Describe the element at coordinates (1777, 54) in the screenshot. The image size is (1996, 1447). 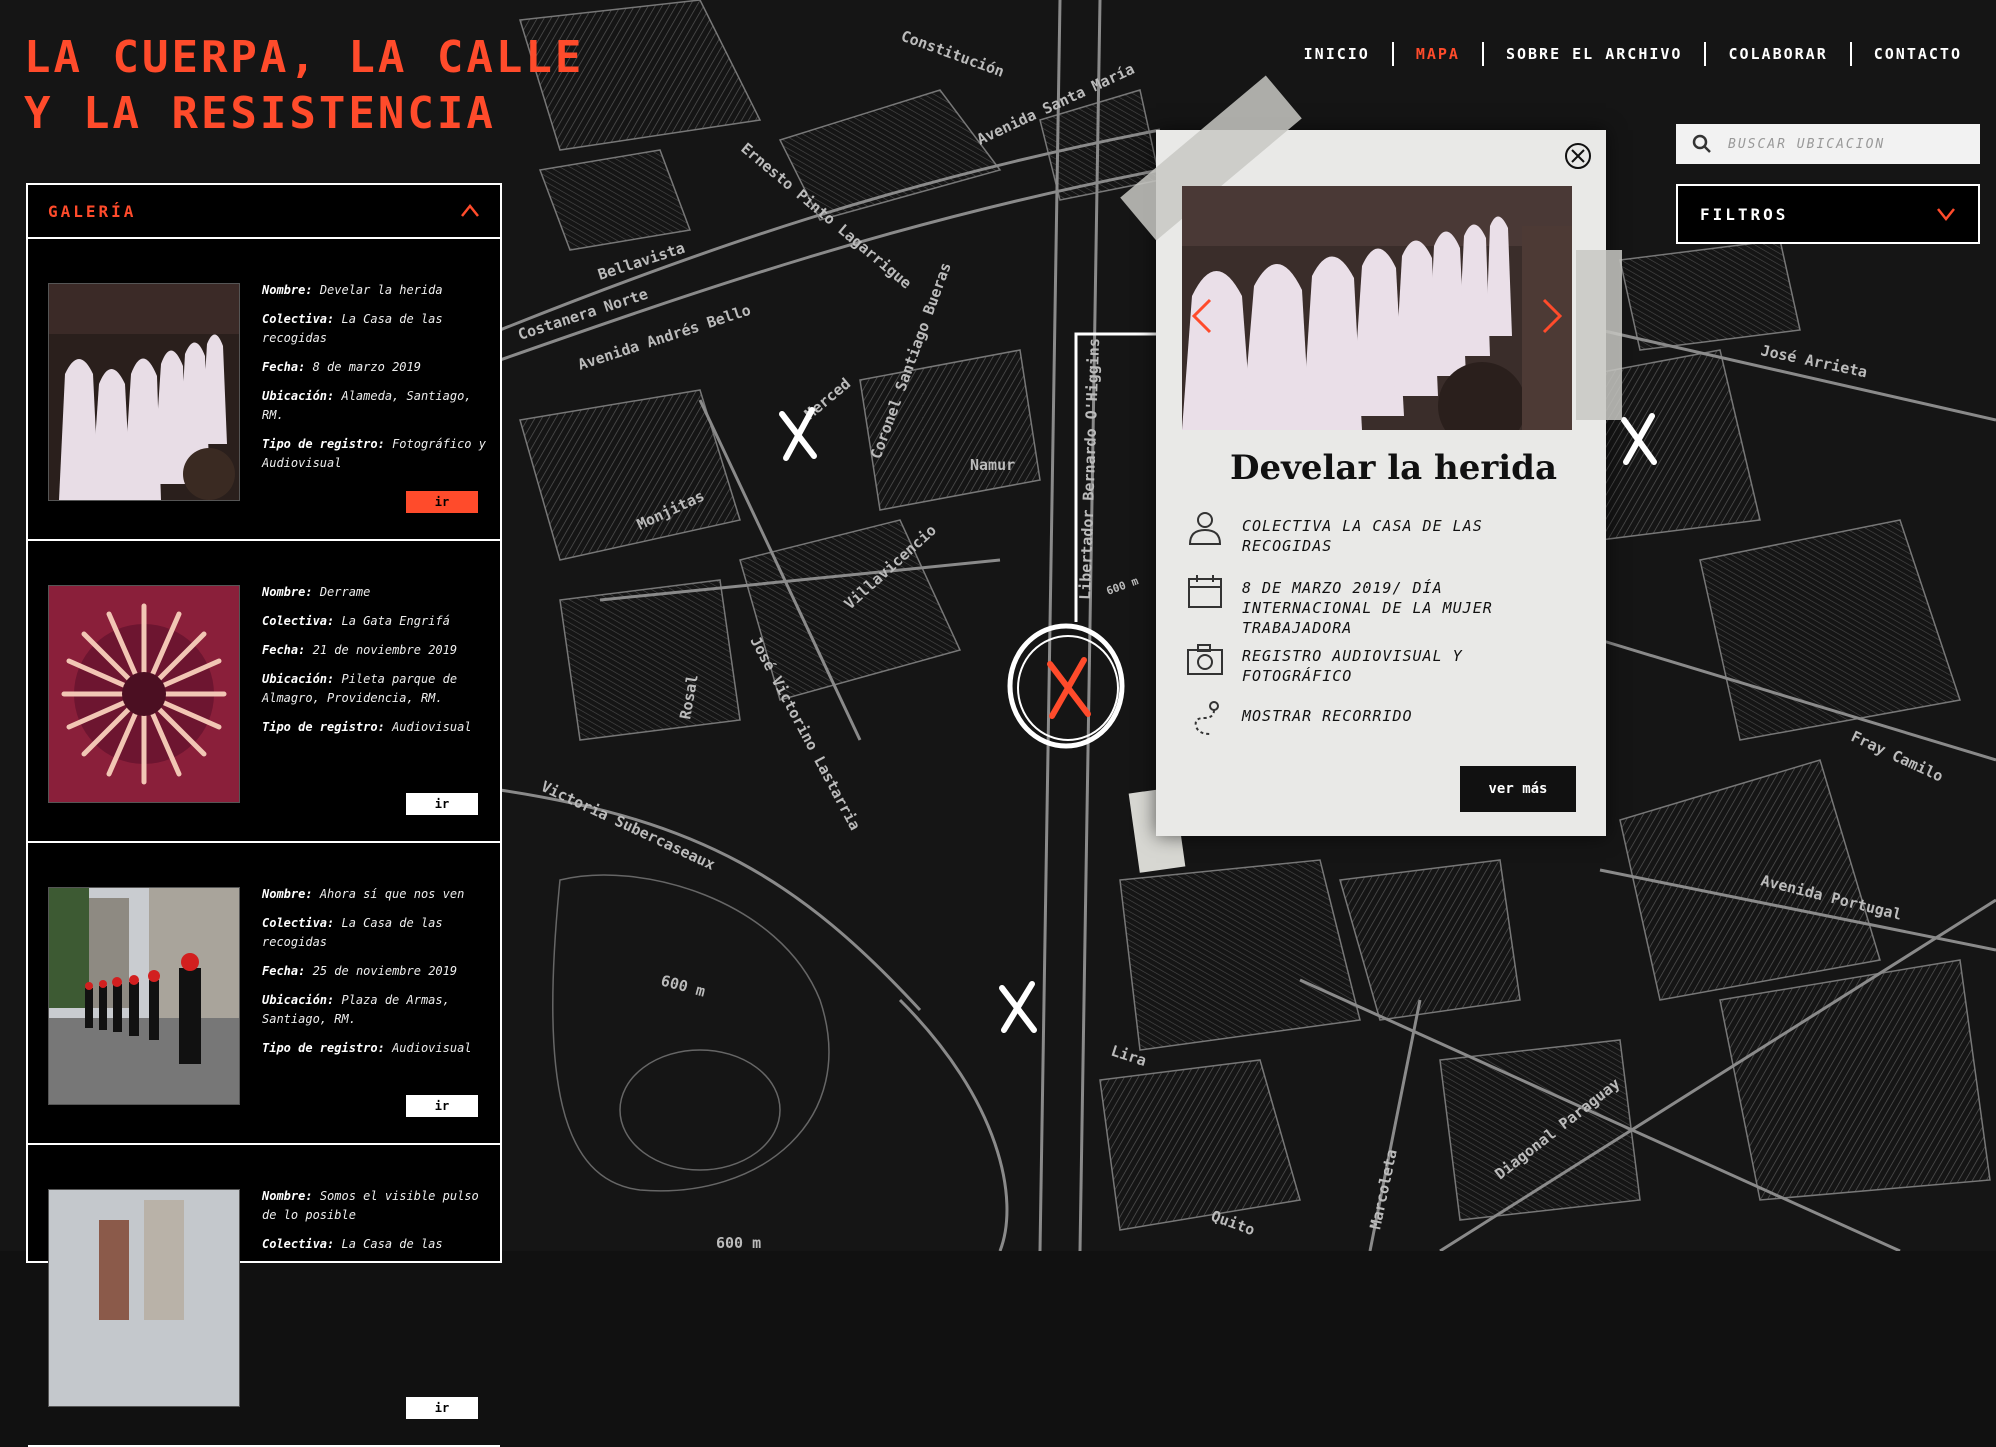
I see `nav-item-colaborar: COLABORAR` at that location.